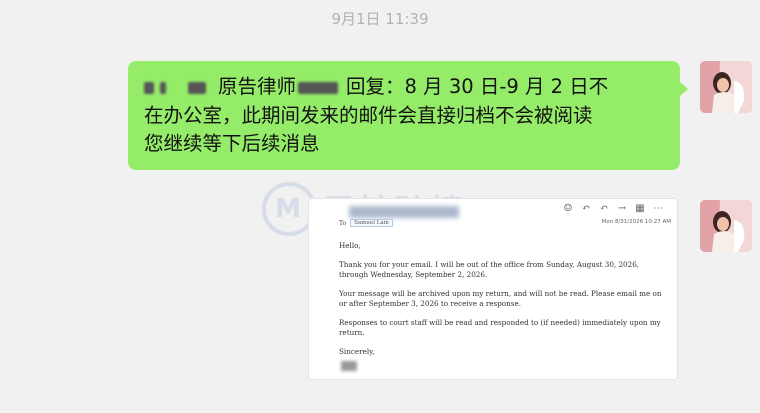 The height and width of the screenshot is (413, 760). Describe the element at coordinates (257, 86) in the screenshot. I see `message-text-prefix: 原告律师` at that location.